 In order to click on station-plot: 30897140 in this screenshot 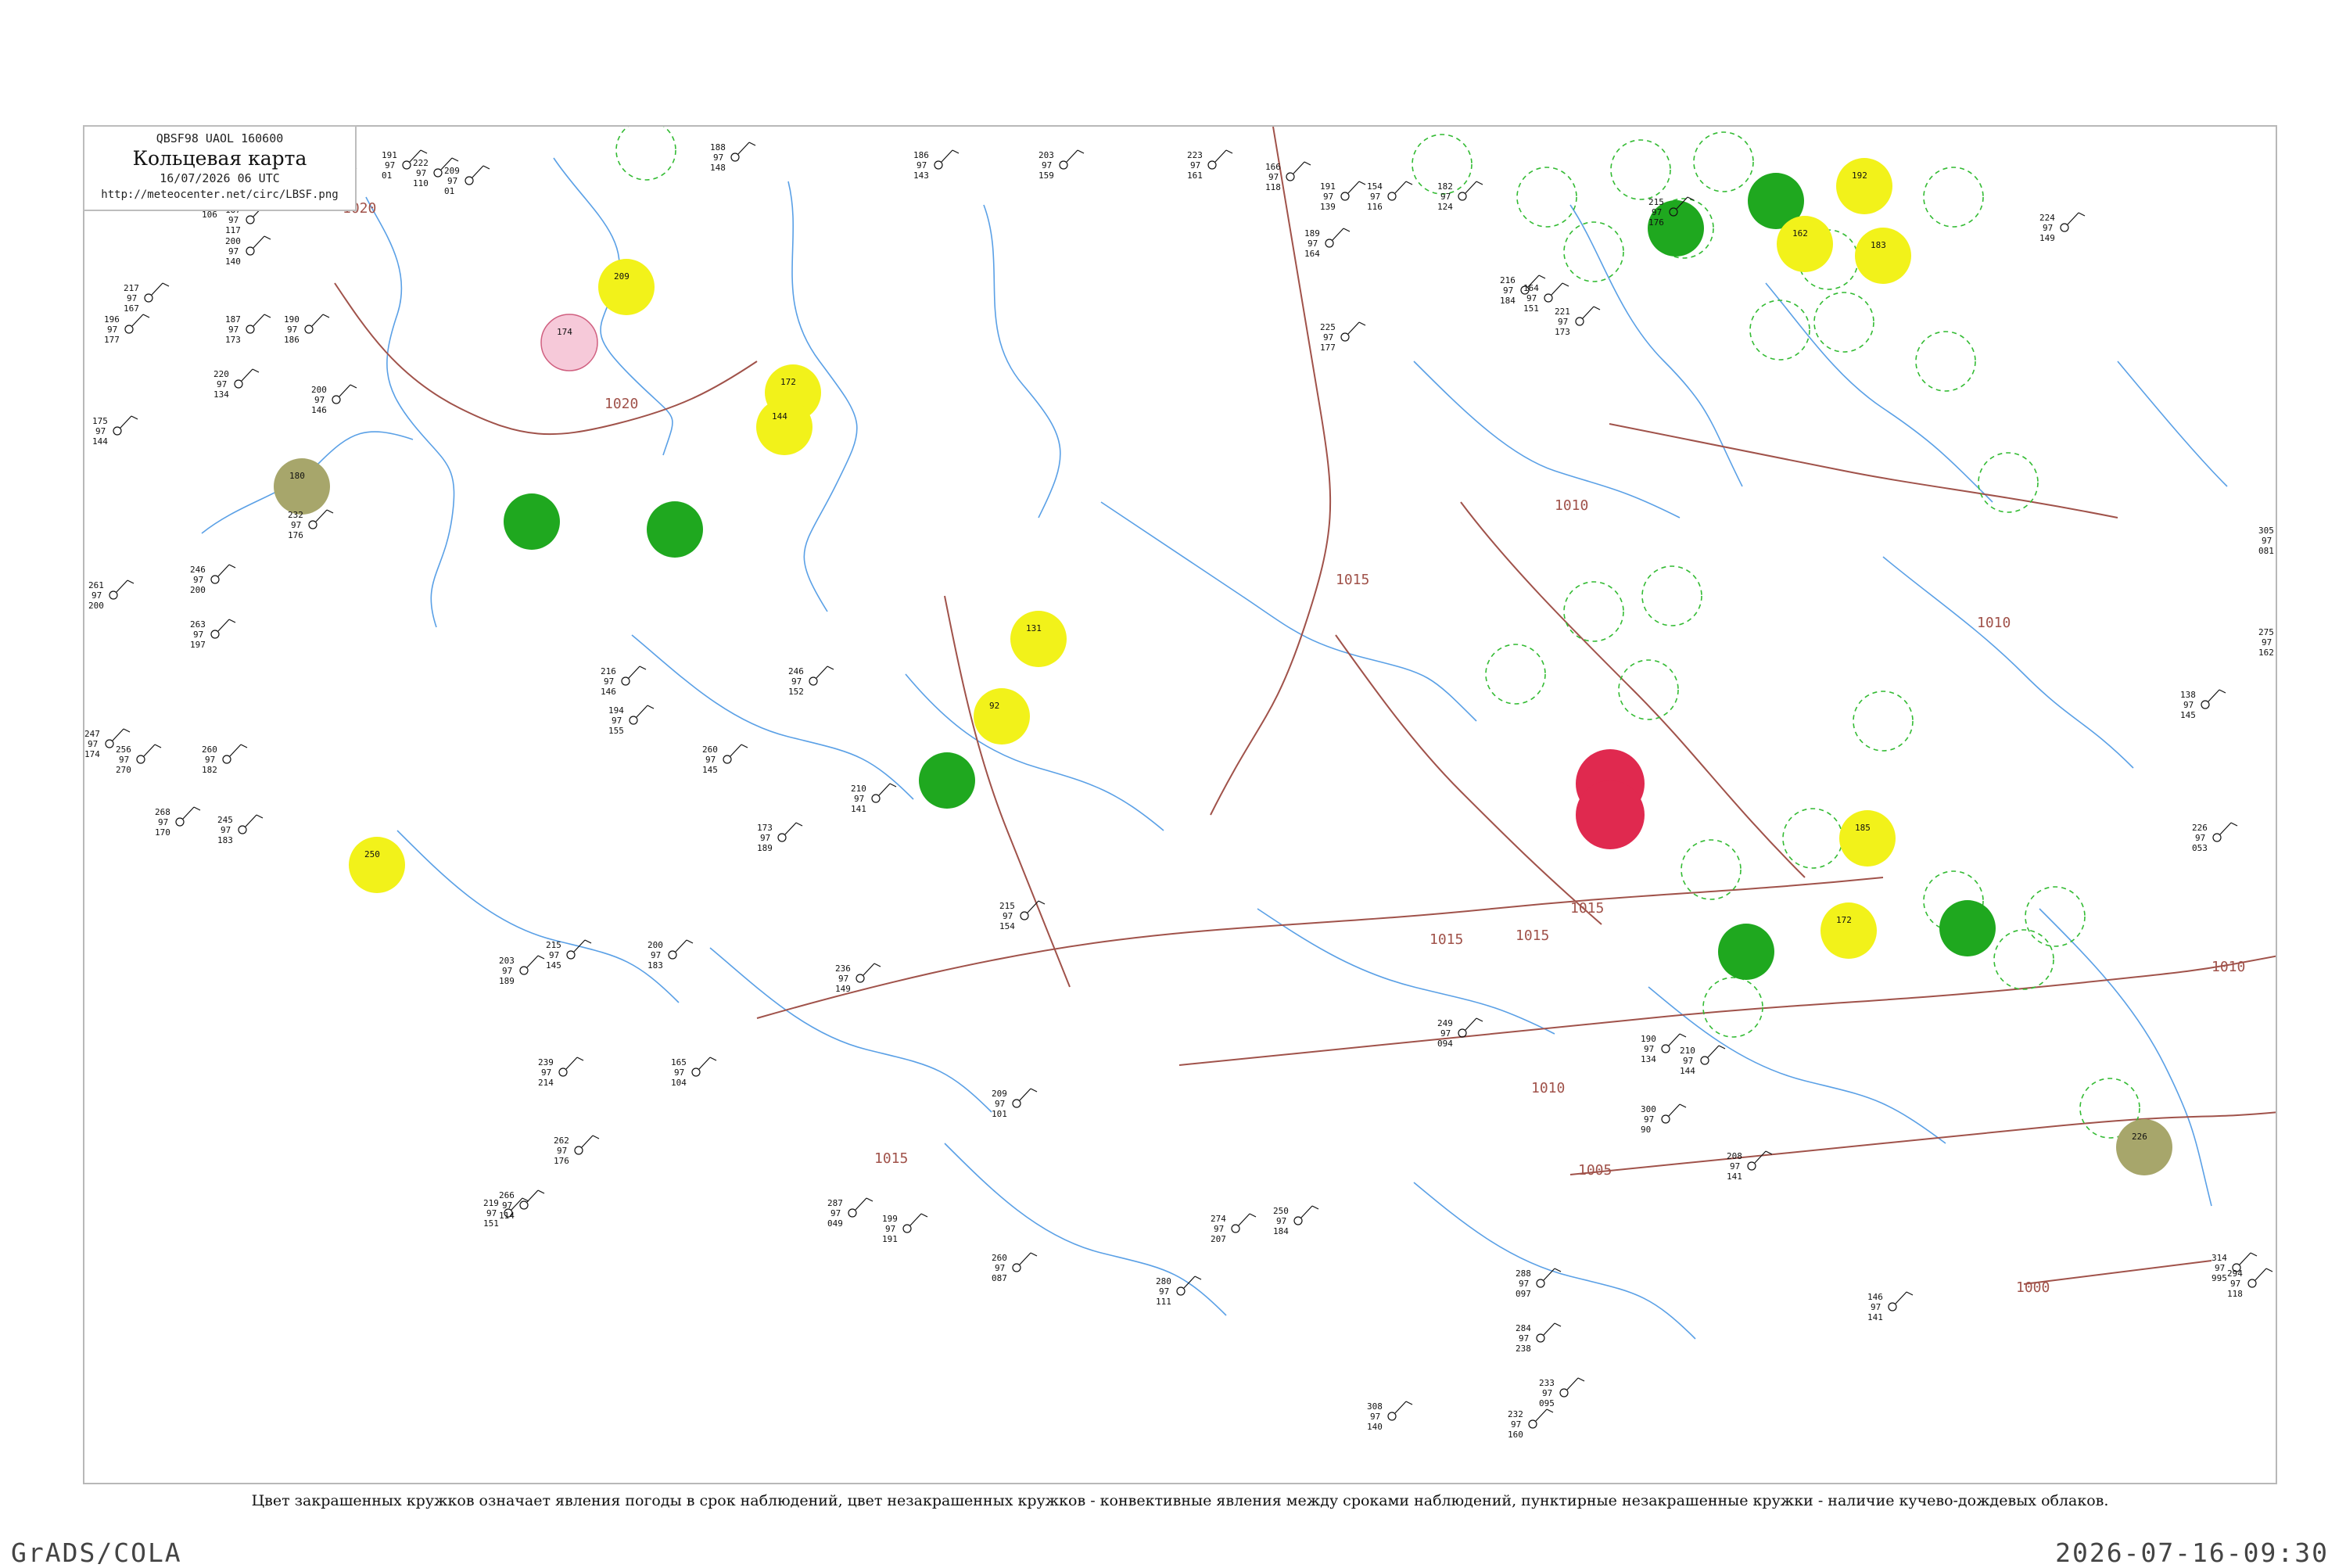, I will do `click(1390, 1416)`.